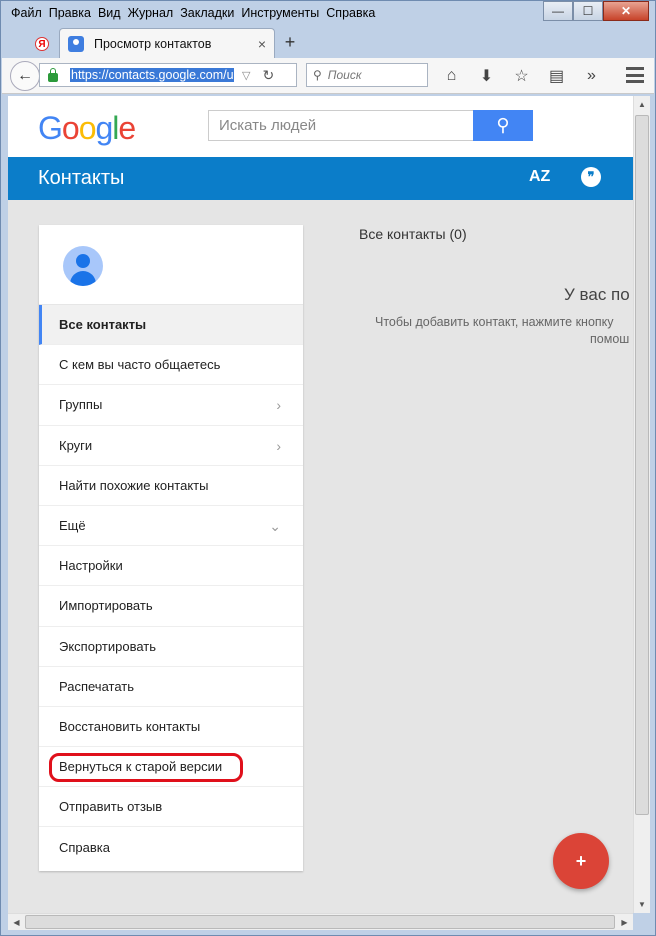 Image resolution: width=656 pixels, height=936 pixels. Describe the element at coordinates (262, 44) in the screenshot. I see `tab-close-icon: ×` at that location.